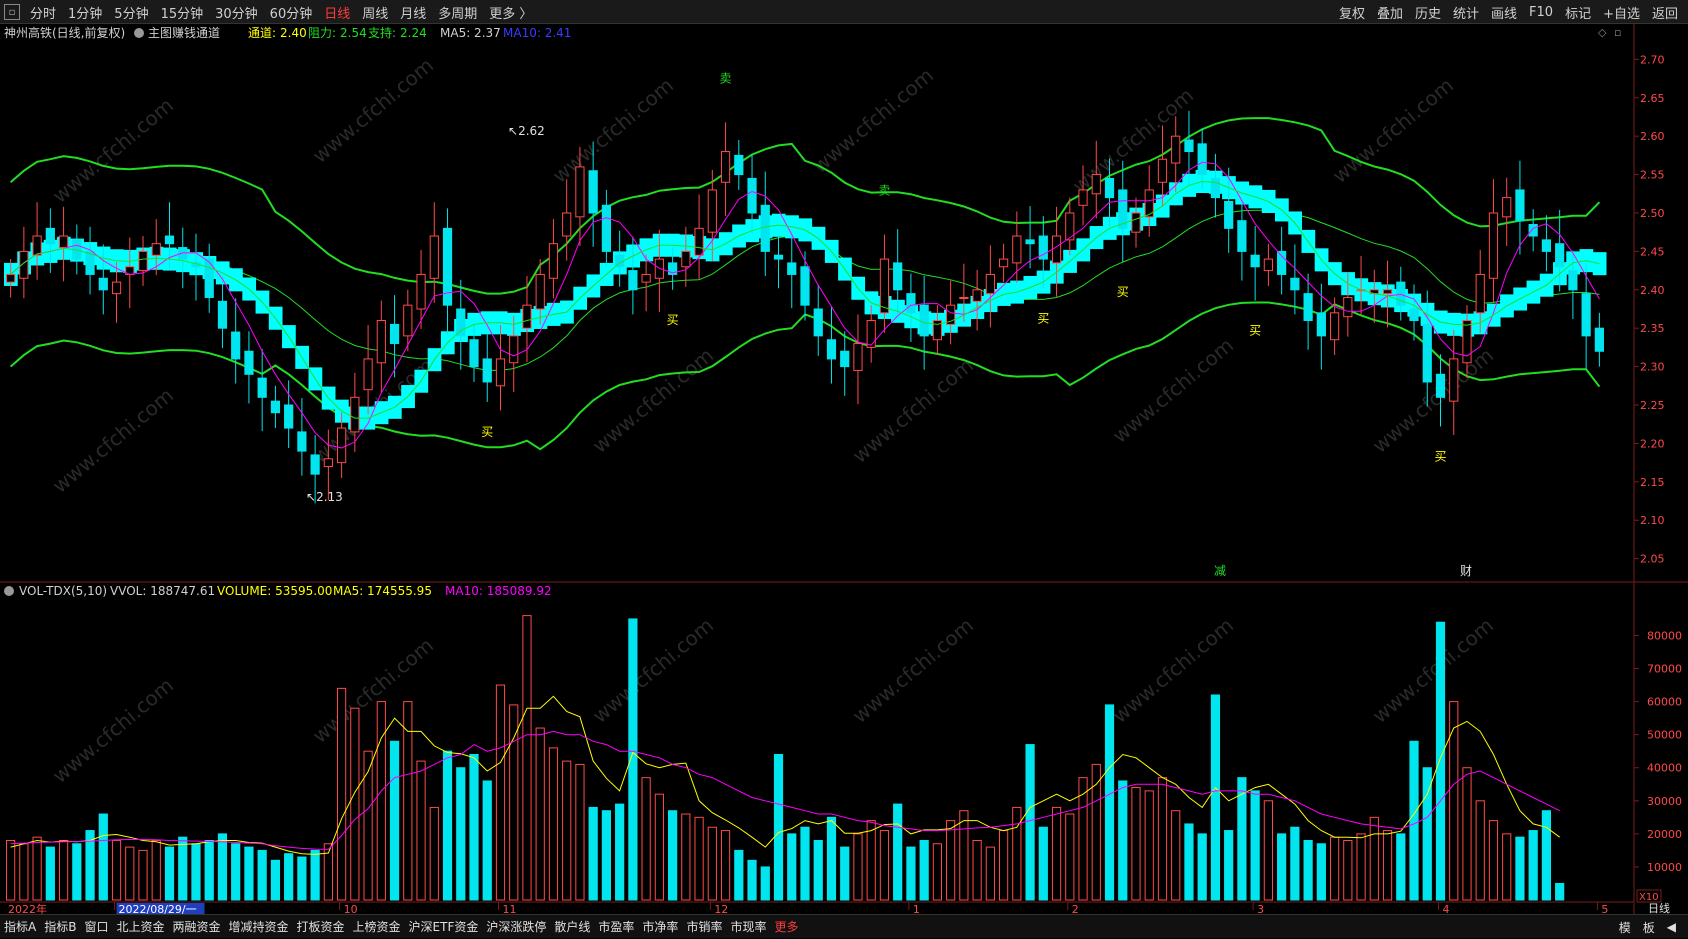  Describe the element at coordinates (1652, 290) in the screenshot. I see `price-tick-label: 2.40` at that location.